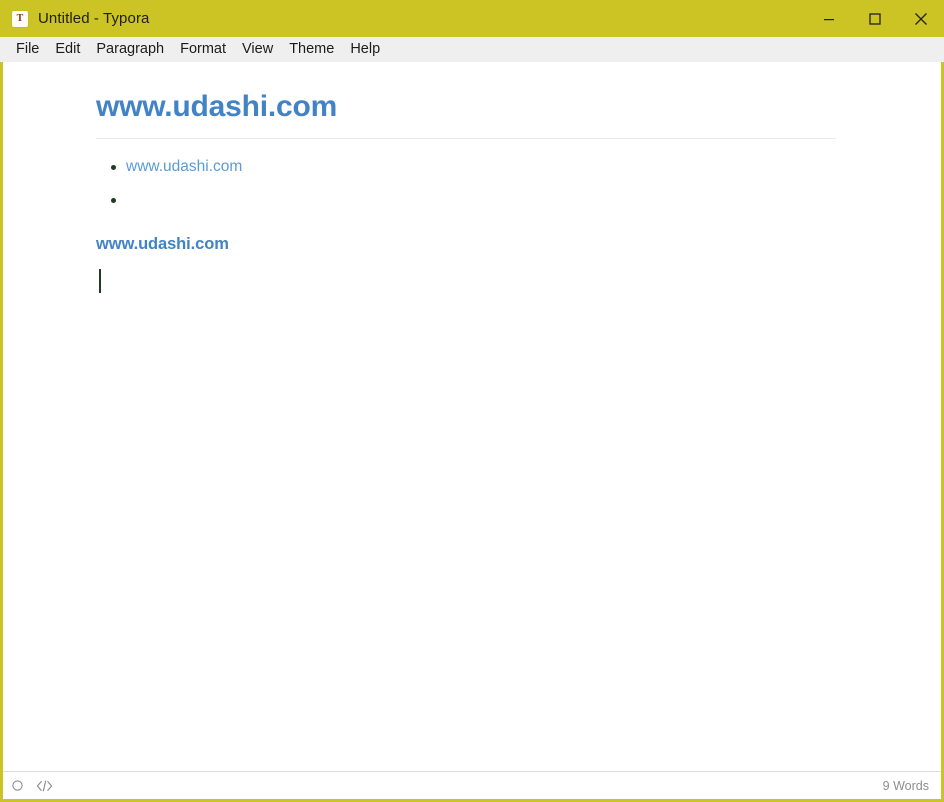 This screenshot has width=944, height=802. Describe the element at coordinates (94, 18) in the screenshot. I see `window-title: Untitled - Typora` at that location.